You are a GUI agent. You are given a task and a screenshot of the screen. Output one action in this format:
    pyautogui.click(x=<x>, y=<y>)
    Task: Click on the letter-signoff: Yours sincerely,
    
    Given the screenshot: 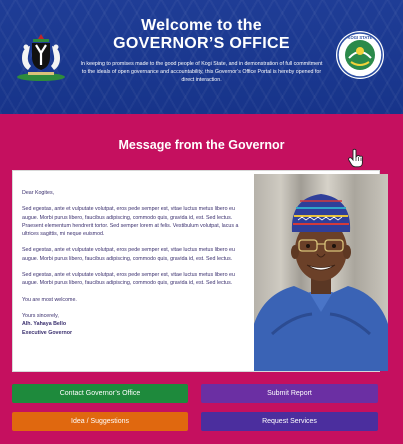 What is the action you would take?
    pyautogui.click(x=40, y=315)
    